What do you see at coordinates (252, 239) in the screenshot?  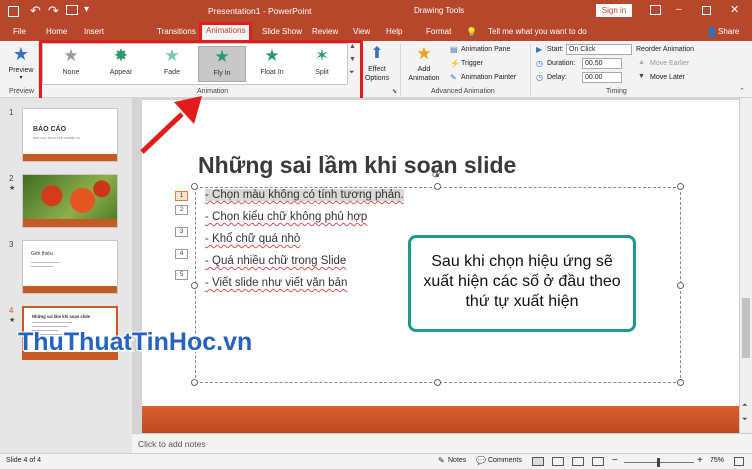 I see `bullet-item: - Khổ chữ quá nhỏ` at bounding box center [252, 239].